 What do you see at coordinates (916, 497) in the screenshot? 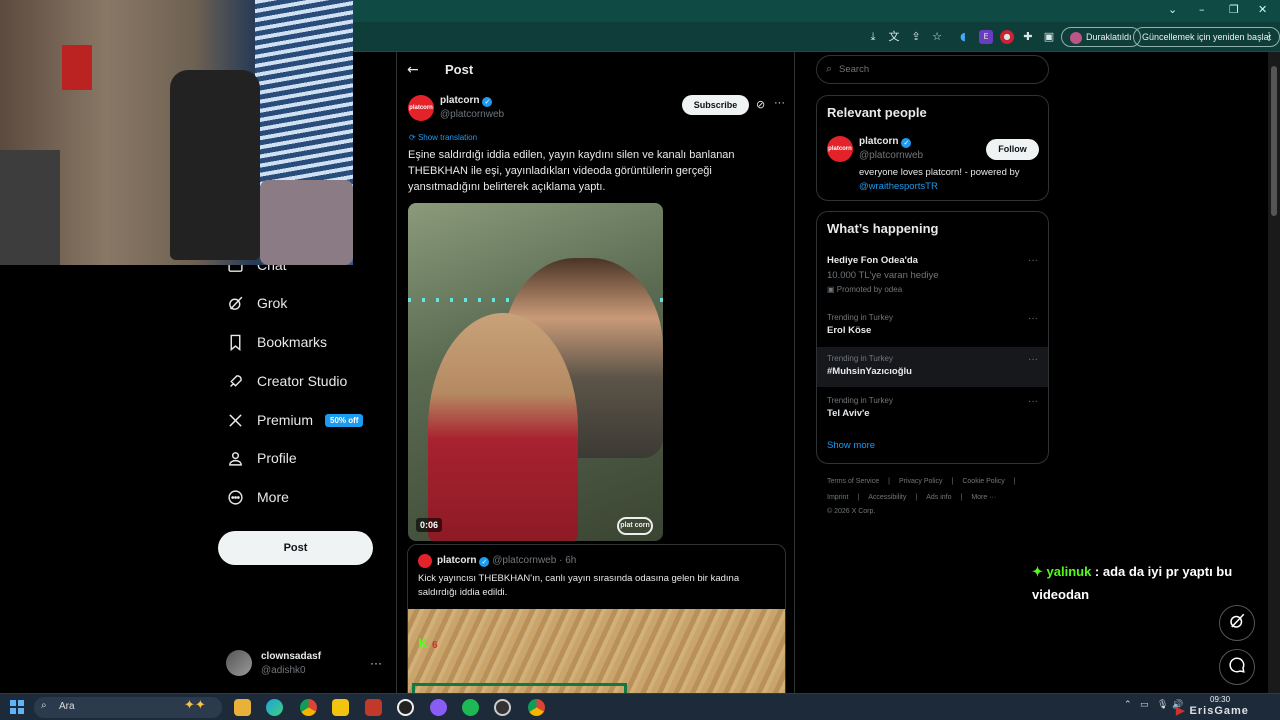
I see `footer-sep: |` at bounding box center [916, 497].